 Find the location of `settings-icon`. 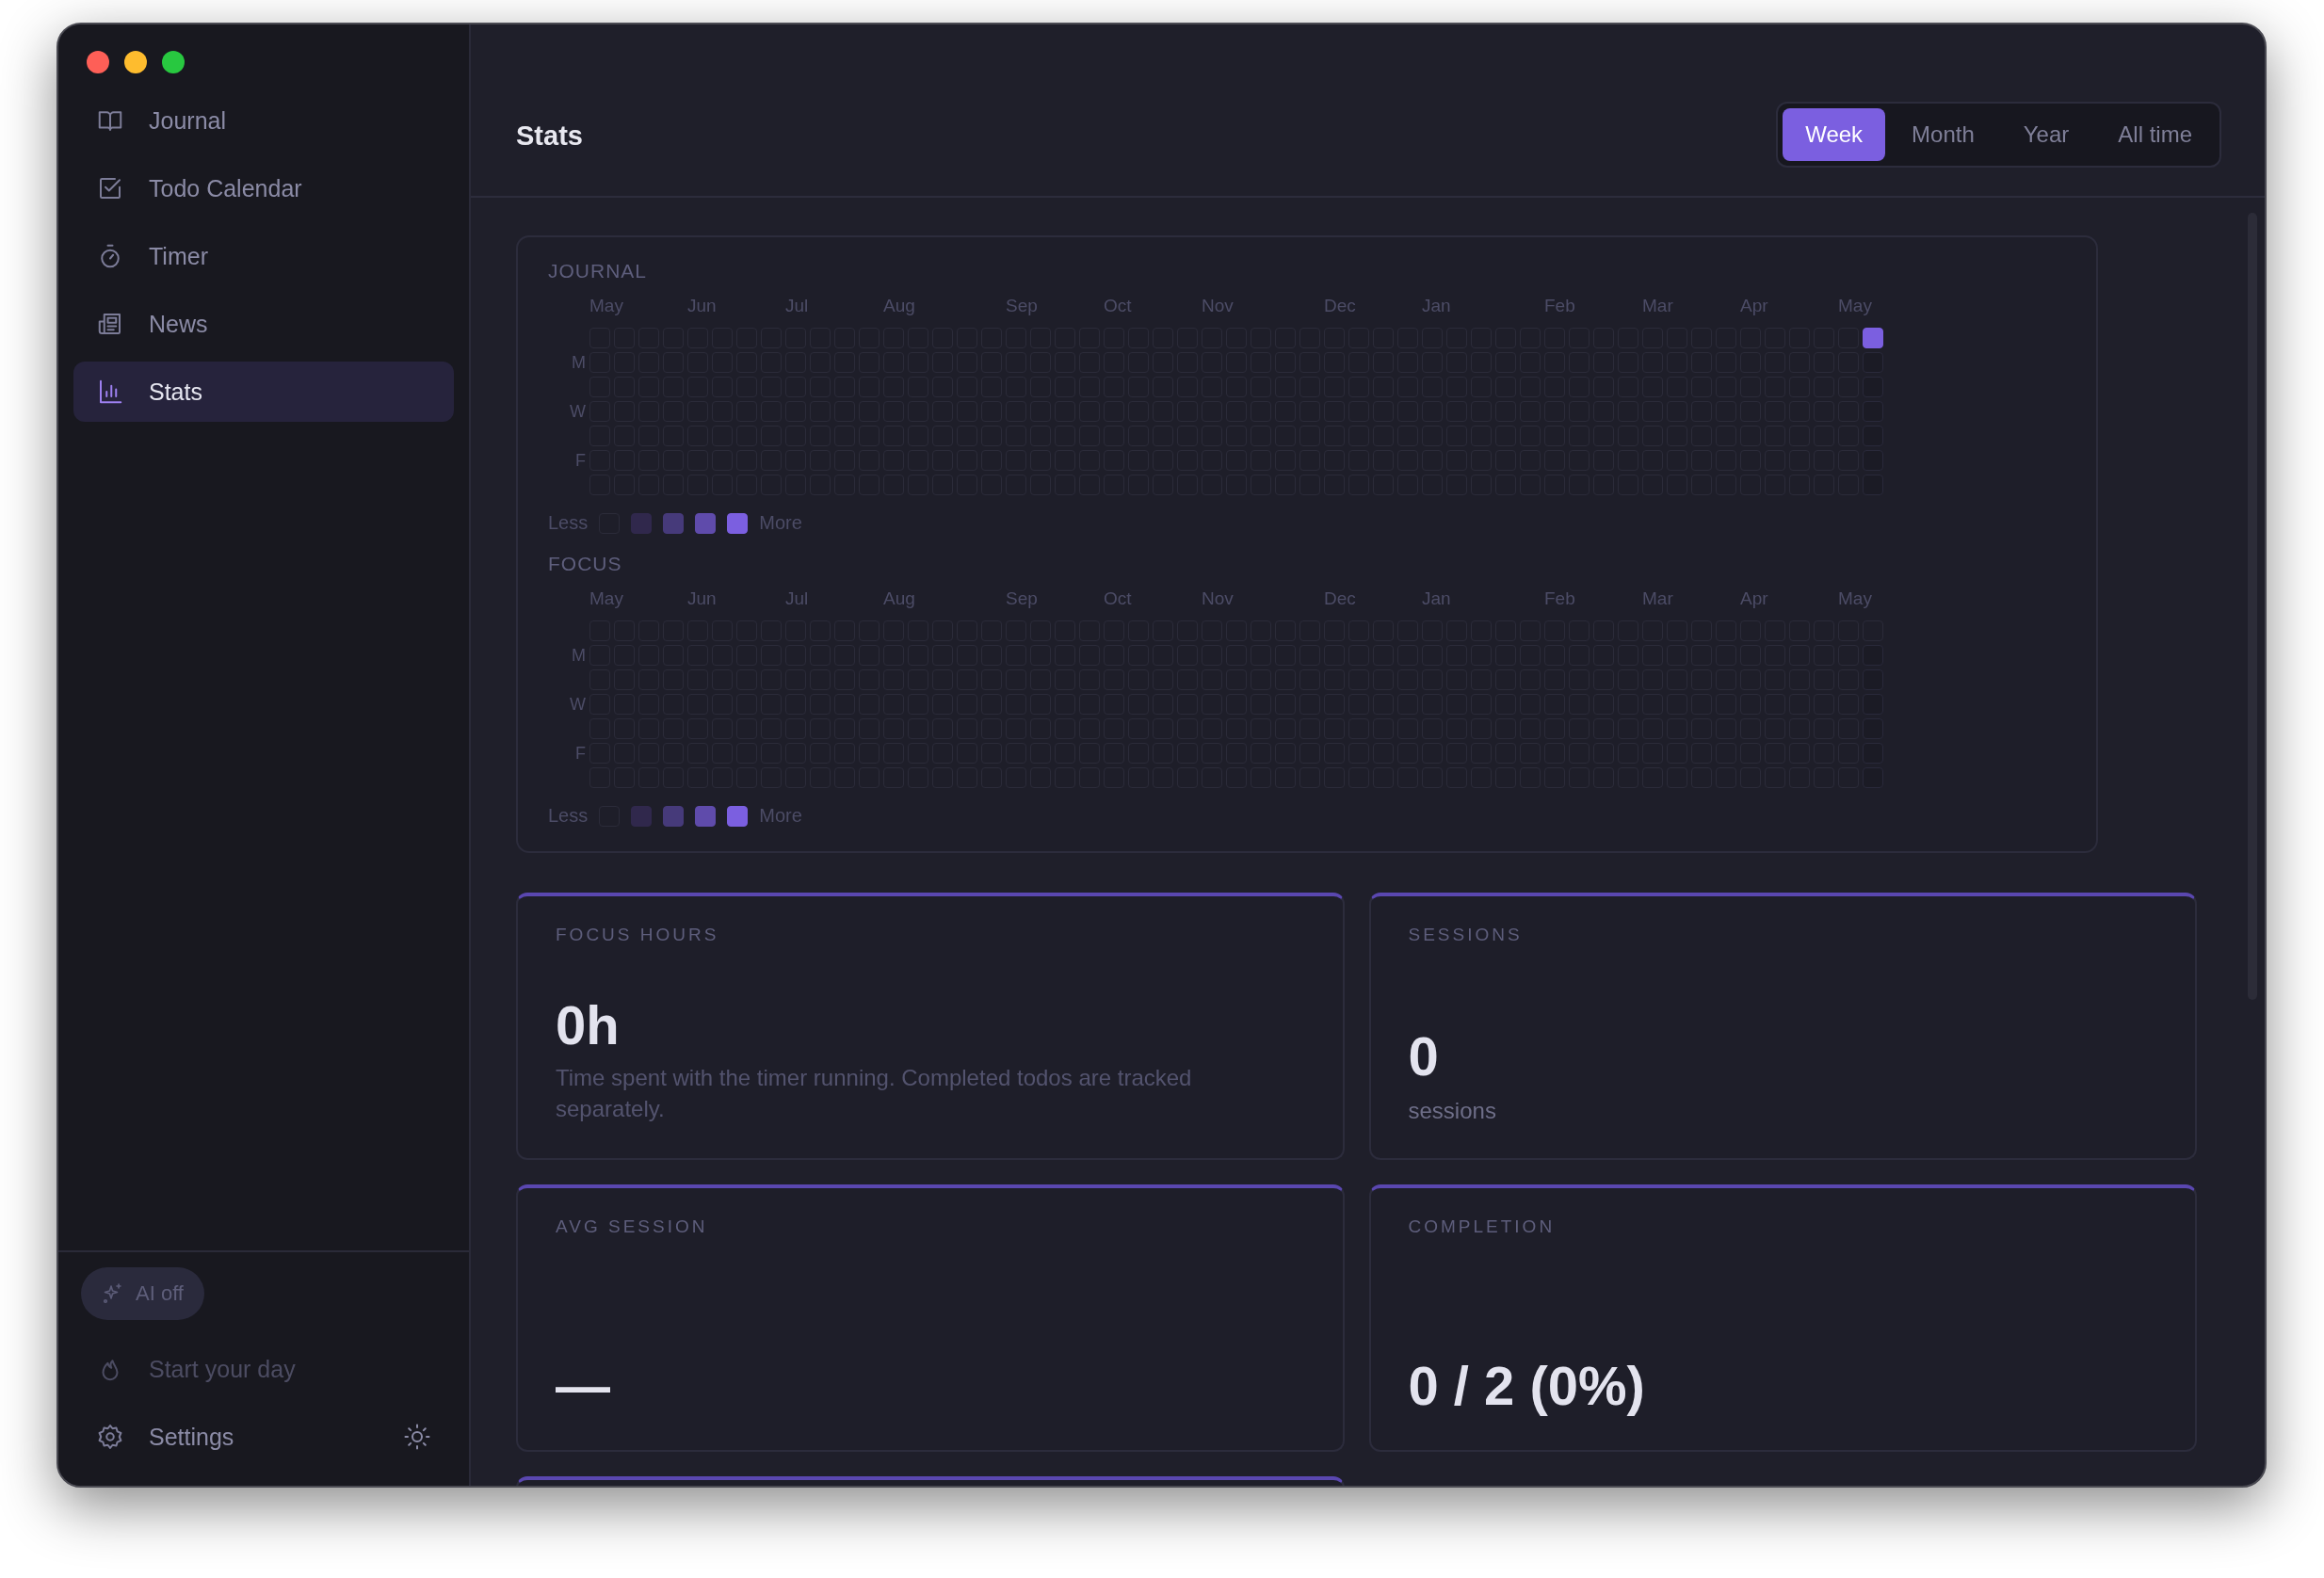

settings-icon is located at coordinates (110, 1437).